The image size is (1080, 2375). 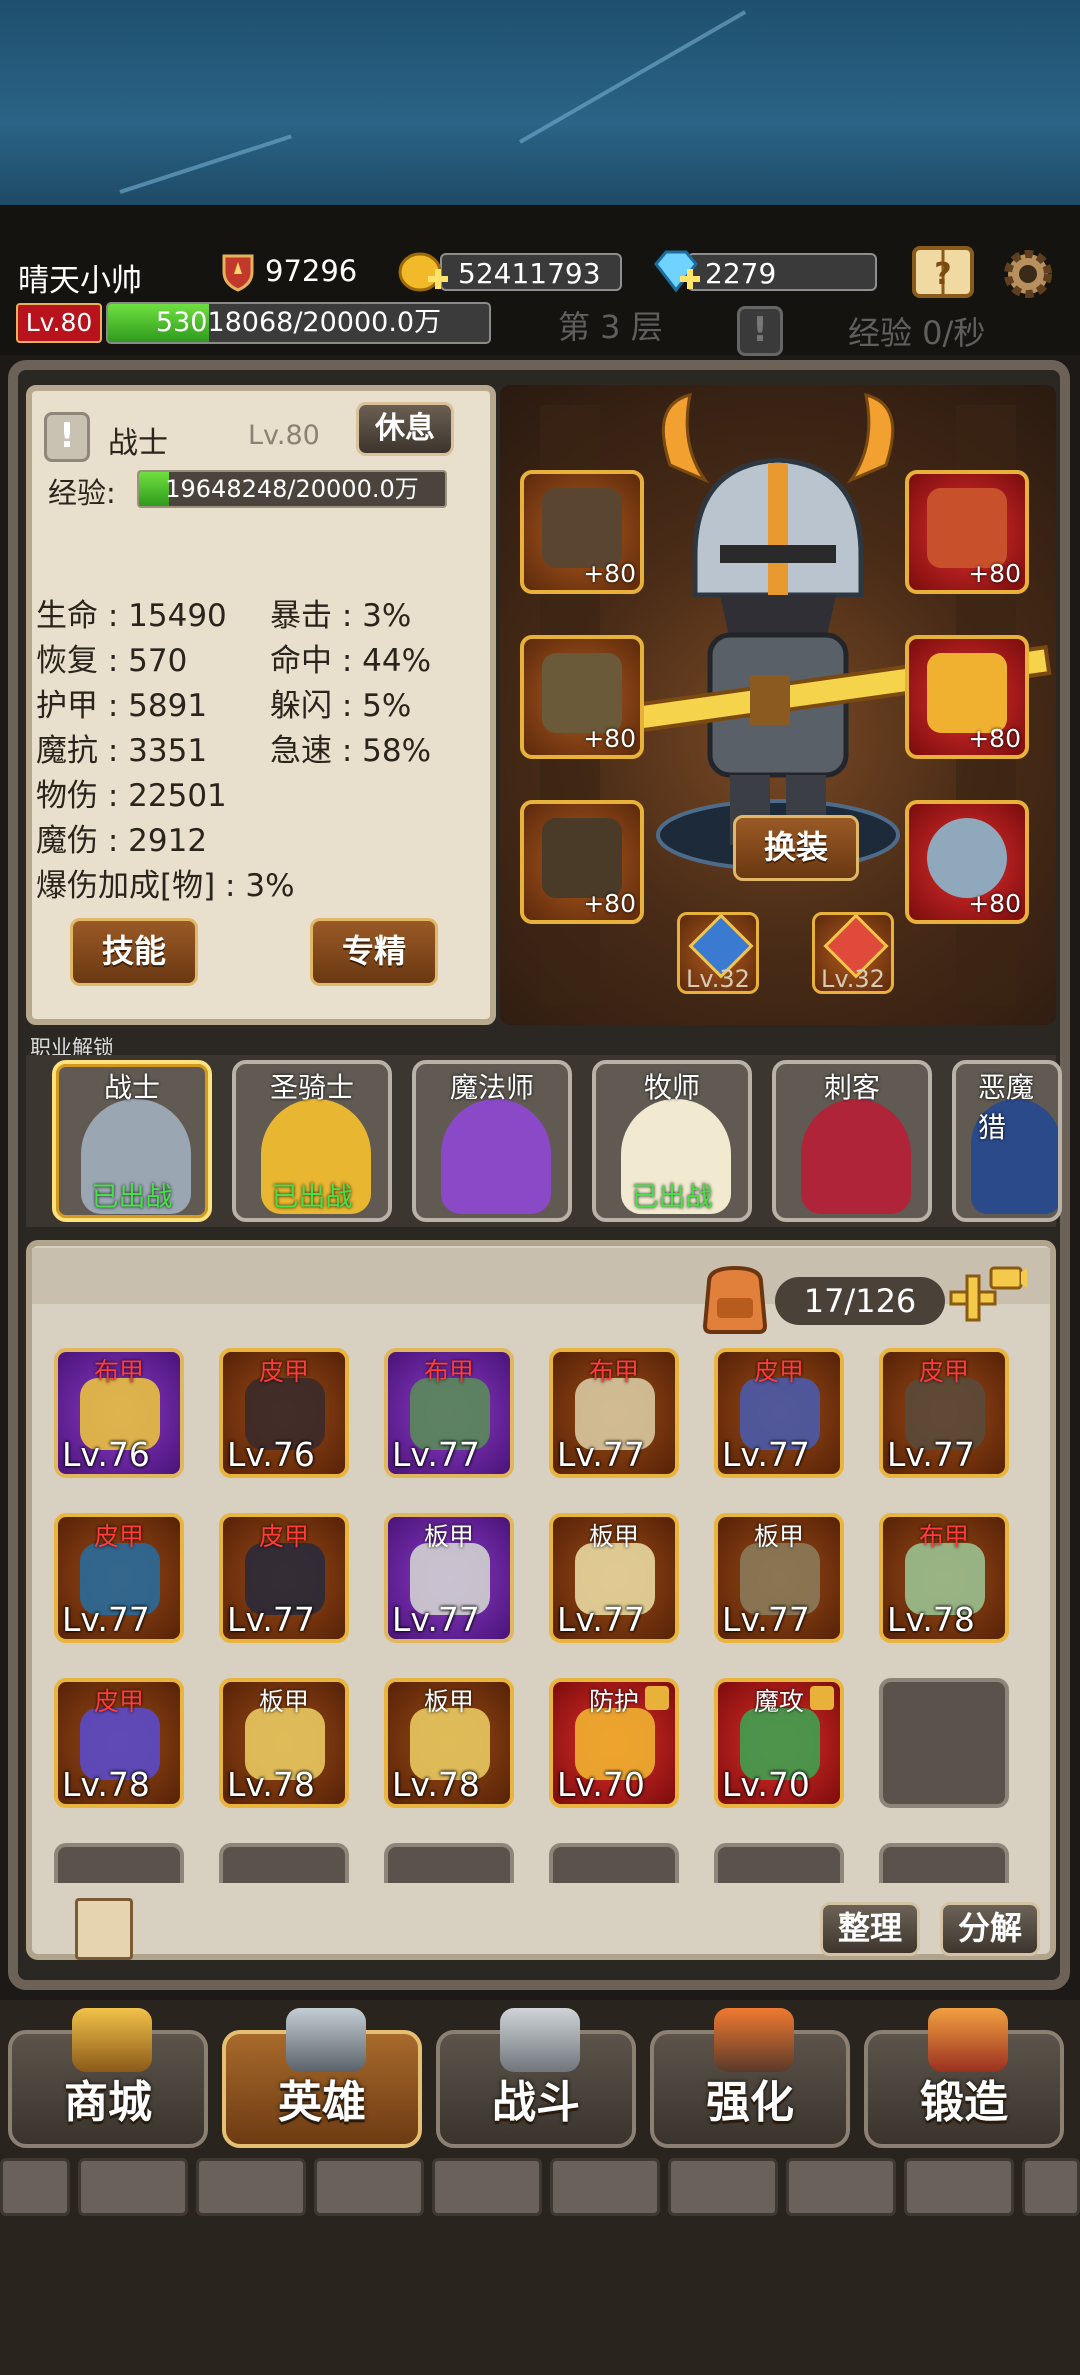 What do you see at coordinates (986, 1297) in the screenshot?
I see `expand-inventory-icon` at bounding box center [986, 1297].